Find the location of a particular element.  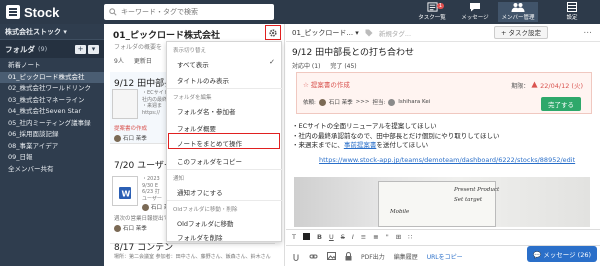

settings-grid-icon is located at coordinates (572, 7).